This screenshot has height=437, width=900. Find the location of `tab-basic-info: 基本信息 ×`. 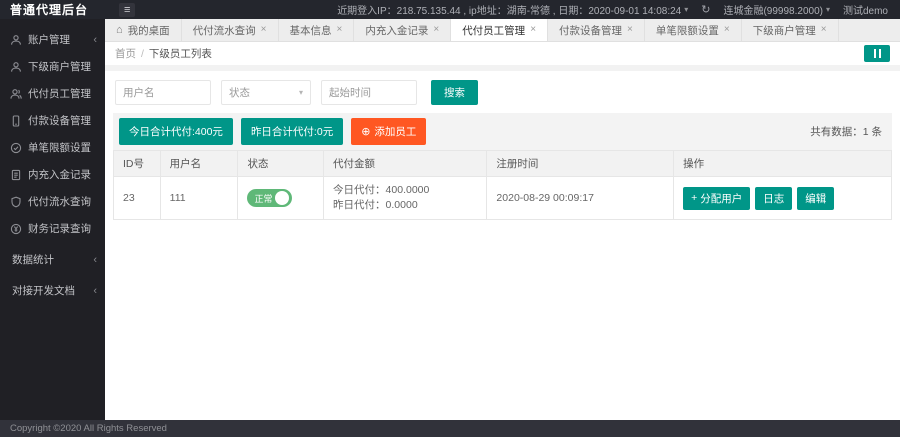

tab-basic-info: 基本信息 × is located at coordinates (317, 30).